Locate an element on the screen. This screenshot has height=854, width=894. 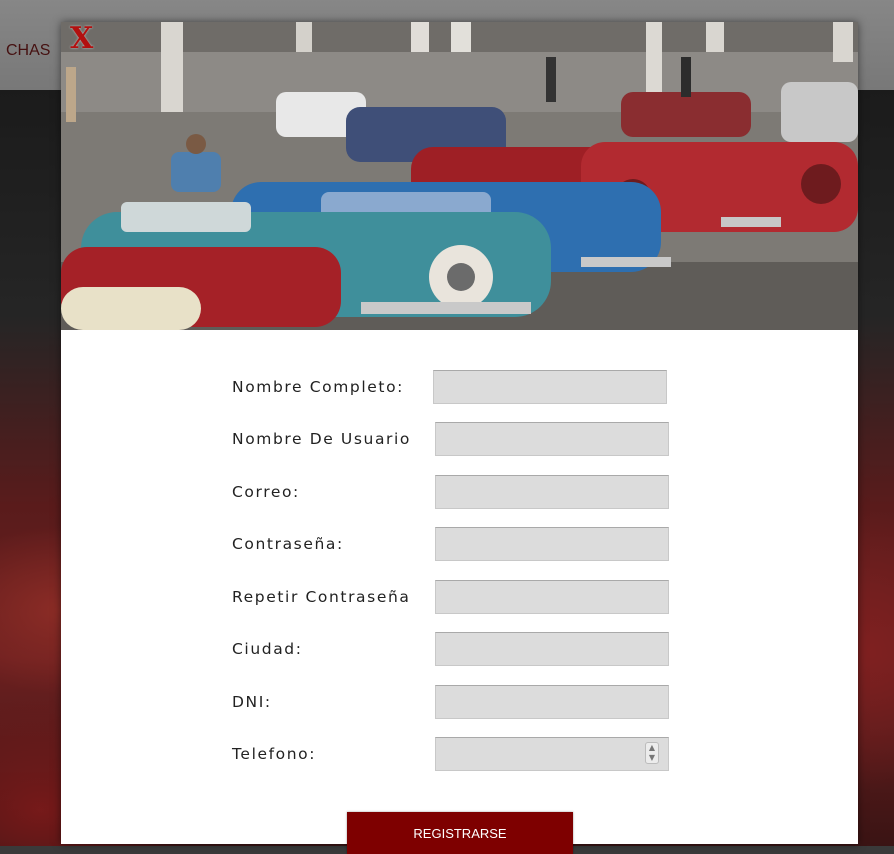
nombre-completo-label: Nombre Completo: is located at coordinates (318, 387).